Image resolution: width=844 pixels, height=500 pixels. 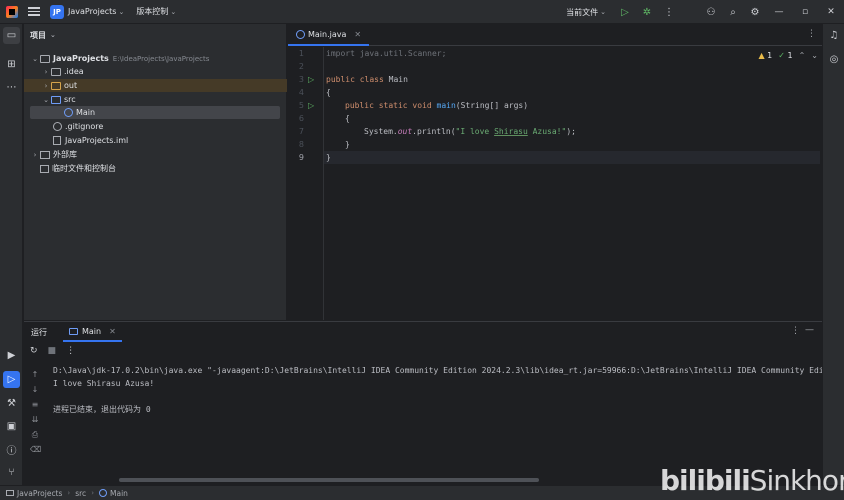 I want to click on parameters: (String[] args), so click(x=492, y=105).